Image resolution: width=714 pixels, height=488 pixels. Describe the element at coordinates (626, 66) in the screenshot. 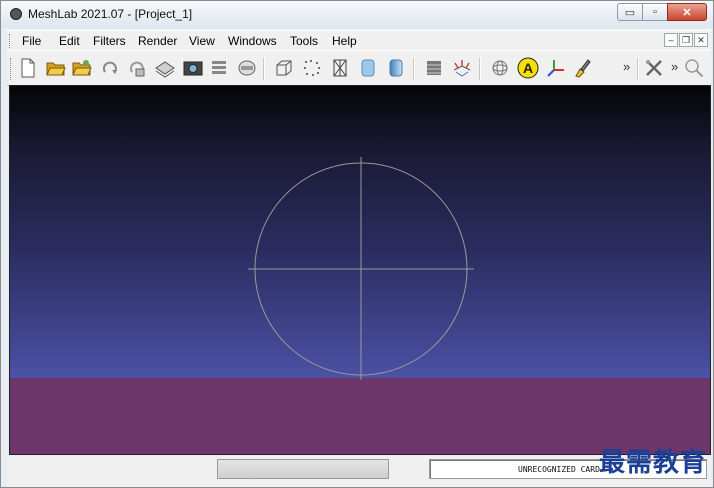

I see `toolbar-overflow-button: »` at that location.